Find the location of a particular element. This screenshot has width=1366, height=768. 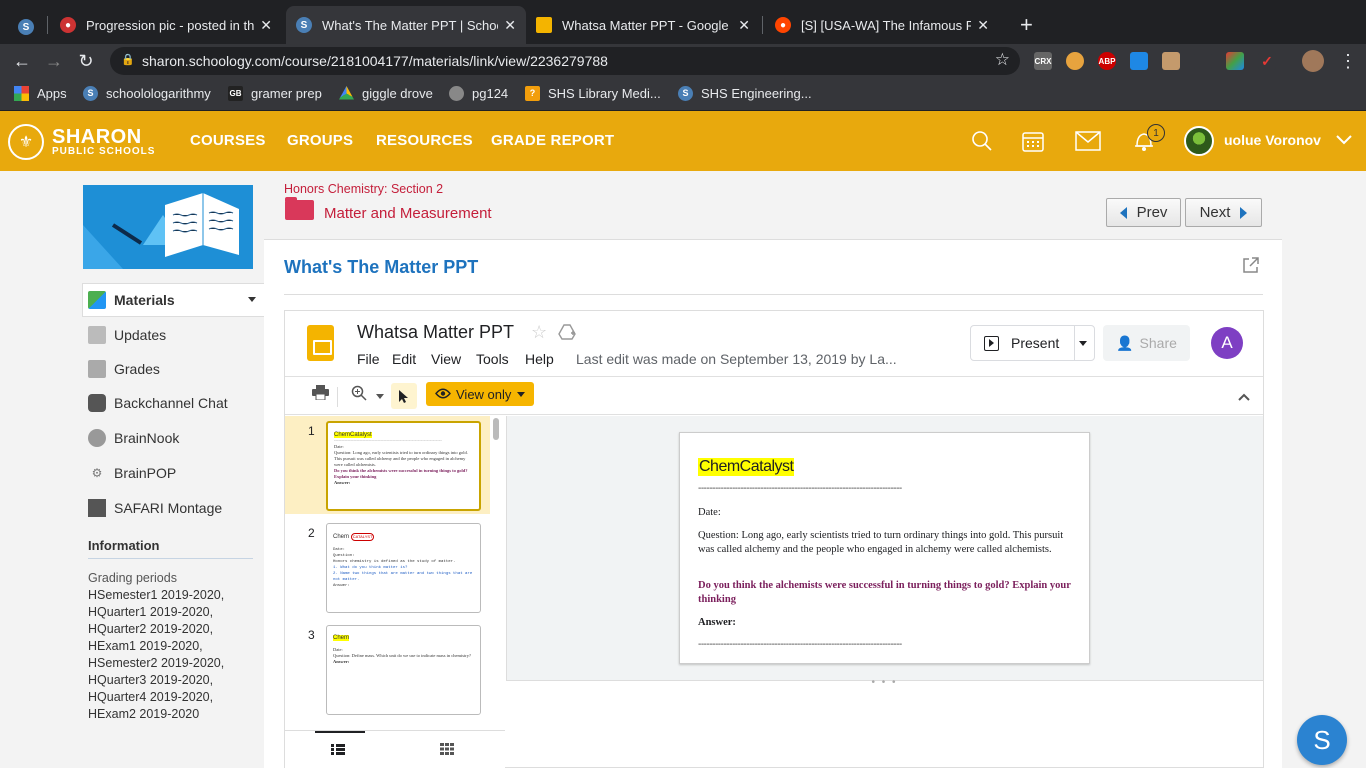

sidebar-item-label: BrainNook is located at coordinates (147, 438).